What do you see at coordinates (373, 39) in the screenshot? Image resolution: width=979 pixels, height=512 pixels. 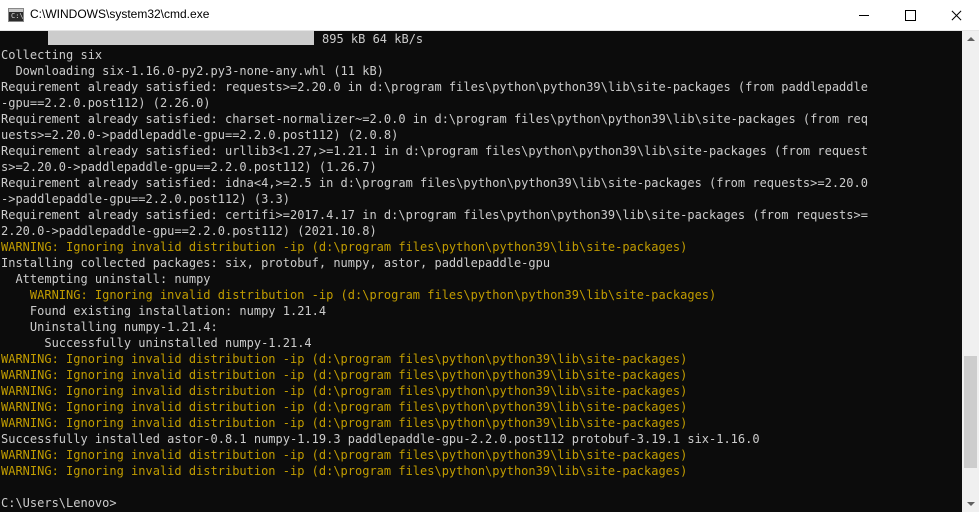 I see `download-progress-text: 895 kB 64 kB/s` at bounding box center [373, 39].